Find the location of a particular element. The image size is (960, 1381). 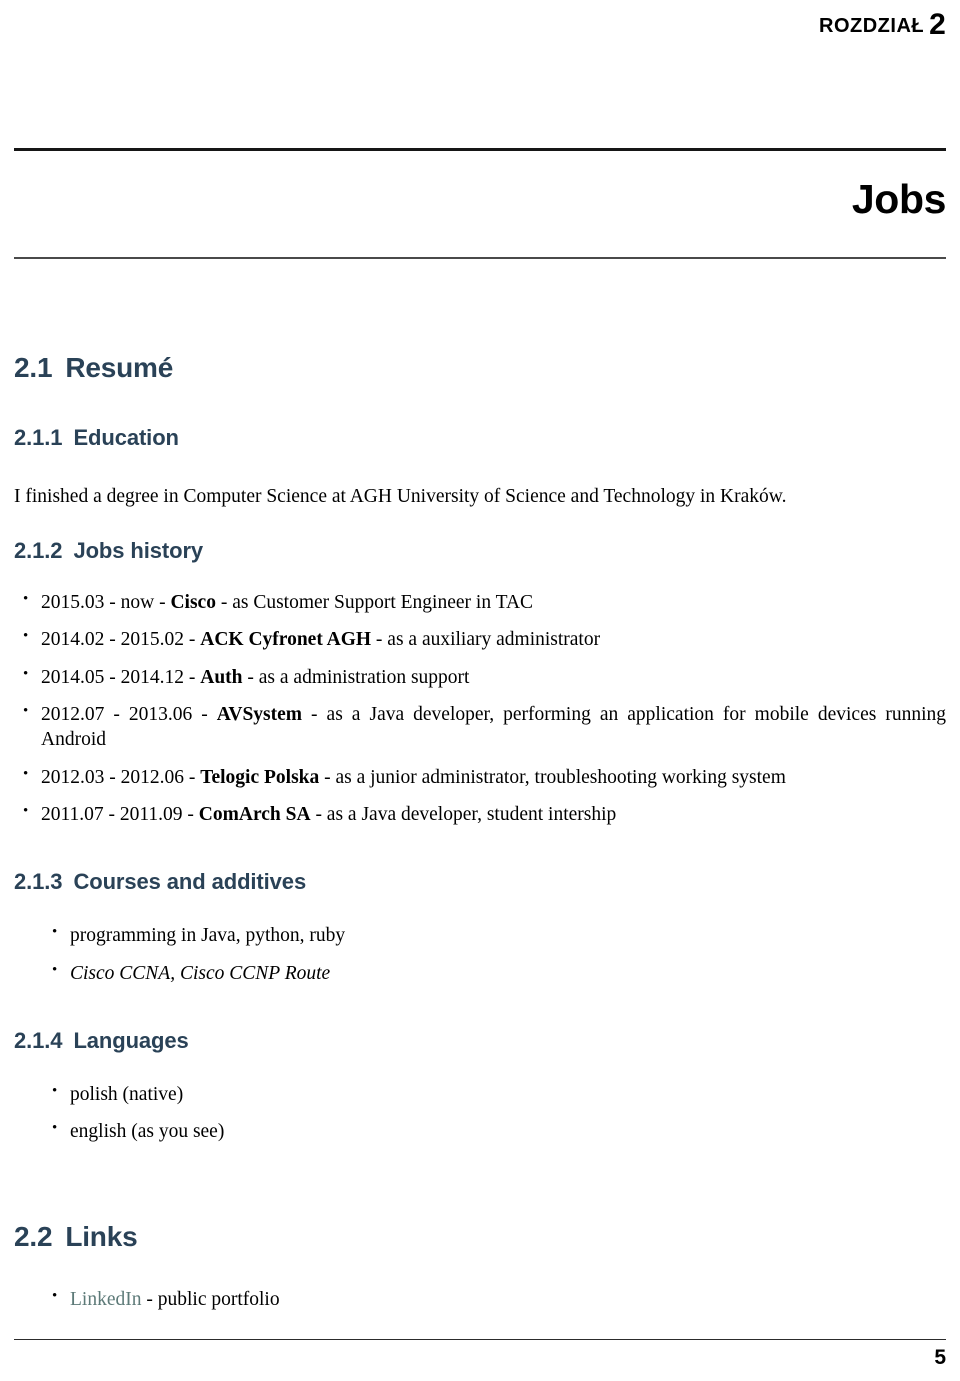

chapter-number: 2 is located at coordinates (937, 24).